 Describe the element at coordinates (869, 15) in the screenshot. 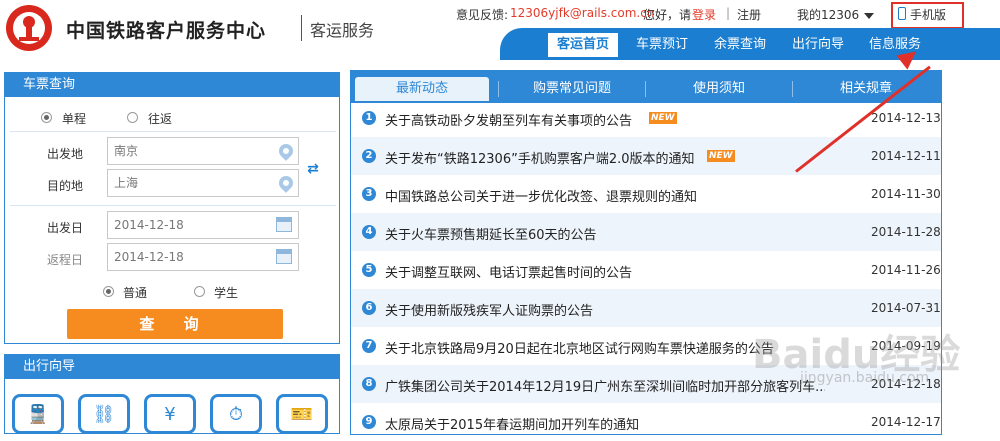

I see `chevron-down-icon` at that location.